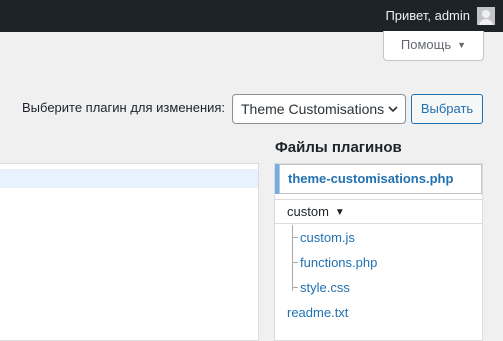  I want to click on file-item-current: theme-customisations.php, so click(378, 179).